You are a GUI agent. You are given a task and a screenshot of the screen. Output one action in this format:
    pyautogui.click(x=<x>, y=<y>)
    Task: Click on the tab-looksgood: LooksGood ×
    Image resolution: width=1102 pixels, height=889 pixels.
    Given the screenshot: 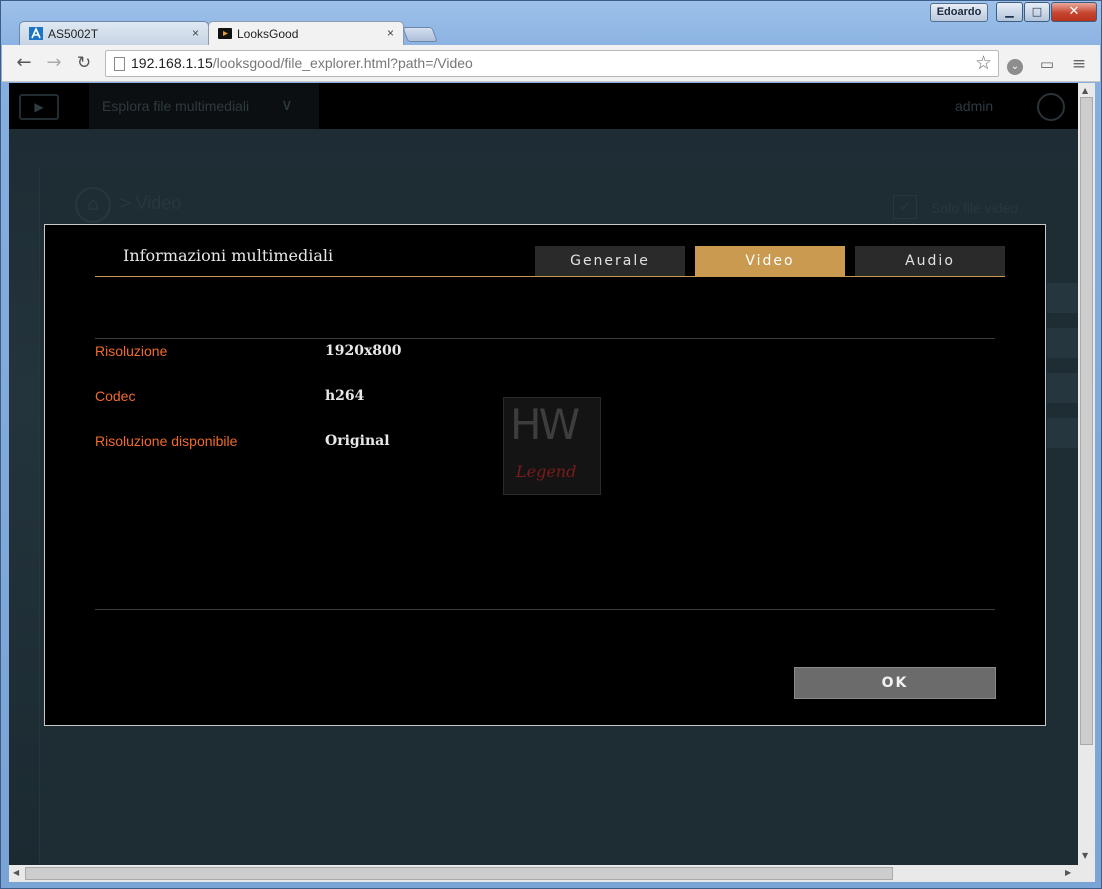 What is the action you would take?
    pyautogui.click(x=306, y=33)
    